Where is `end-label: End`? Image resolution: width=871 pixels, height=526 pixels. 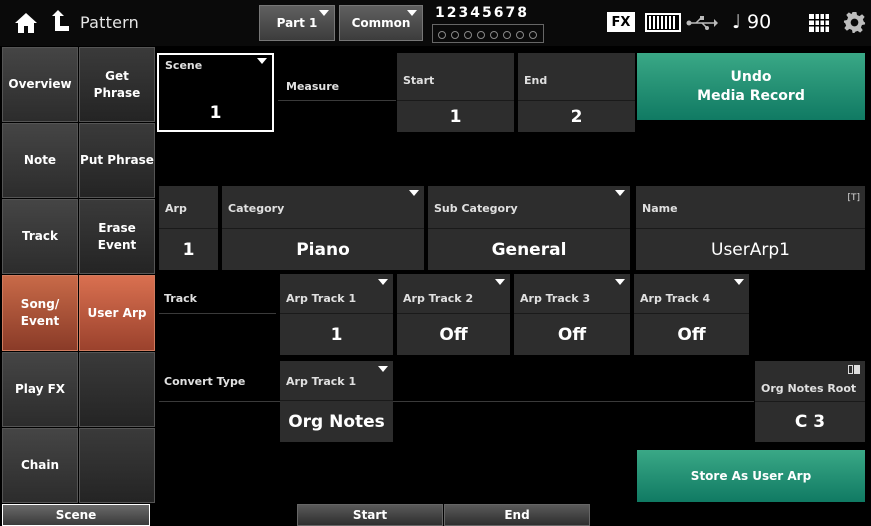 end-label: End is located at coordinates (536, 80).